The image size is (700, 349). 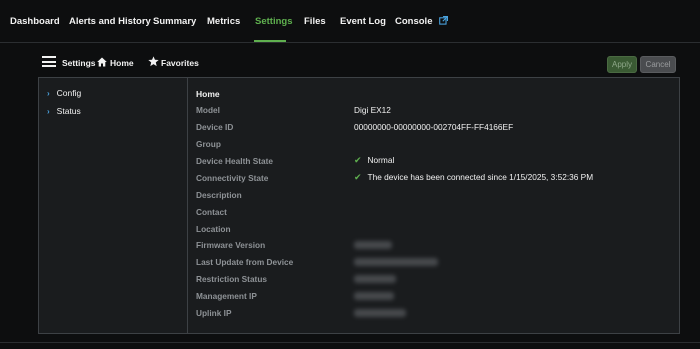 What do you see at coordinates (213, 229) in the screenshot?
I see `field-label-location: Location` at bounding box center [213, 229].